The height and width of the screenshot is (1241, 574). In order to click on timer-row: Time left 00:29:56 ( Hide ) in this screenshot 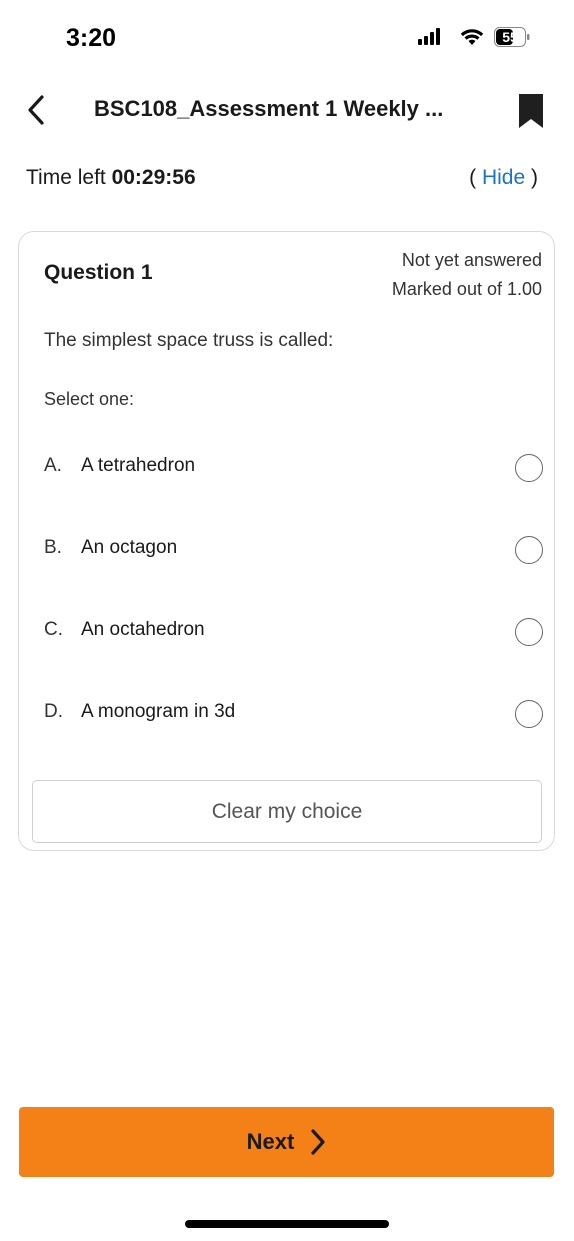, I will do `click(287, 182)`.